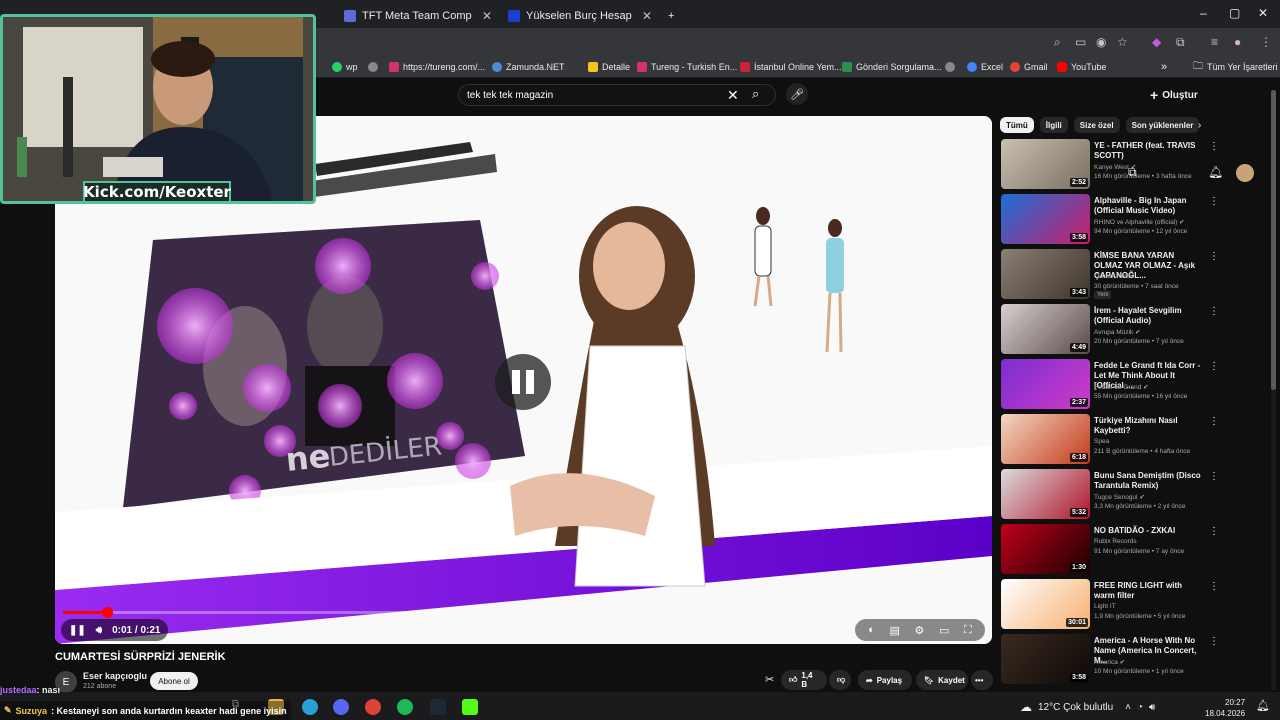 This screenshot has height=720, width=1280. What do you see at coordinates (405, 707) in the screenshot?
I see `spotify-icon` at bounding box center [405, 707].